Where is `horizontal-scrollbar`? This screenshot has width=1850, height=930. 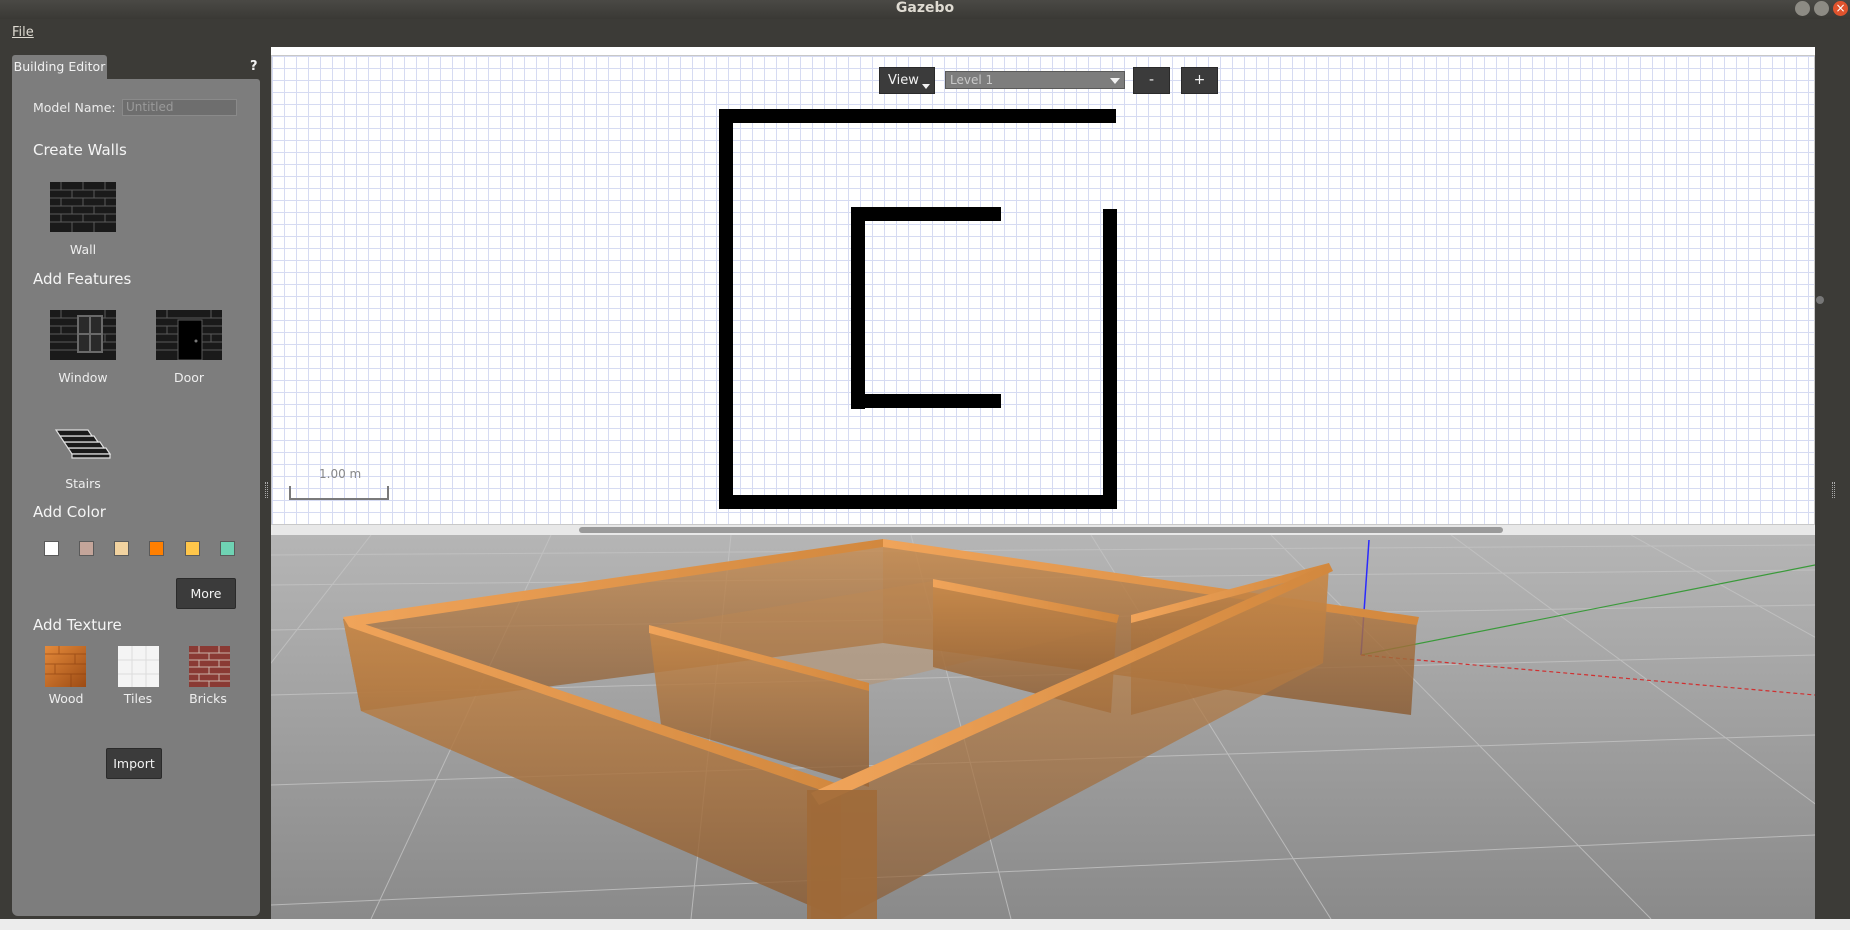 horizontal-scrollbar is located at coordinates (1043, 530).